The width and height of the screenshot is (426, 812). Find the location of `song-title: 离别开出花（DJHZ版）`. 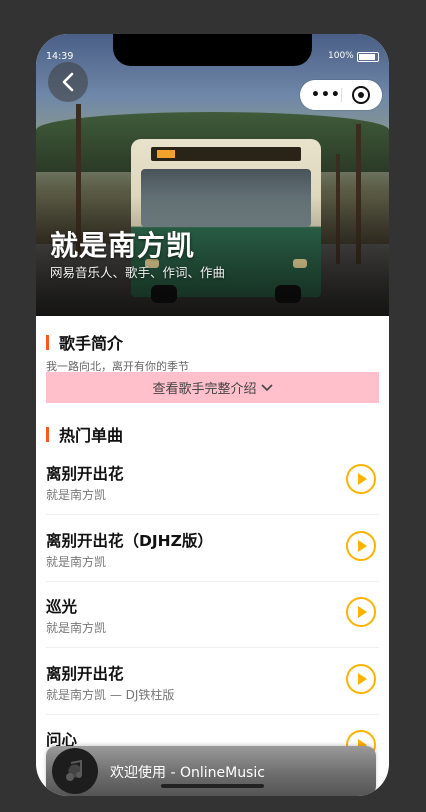

song-title: 离别开出花（DJHZ版） is located at coordinates (129, 541).